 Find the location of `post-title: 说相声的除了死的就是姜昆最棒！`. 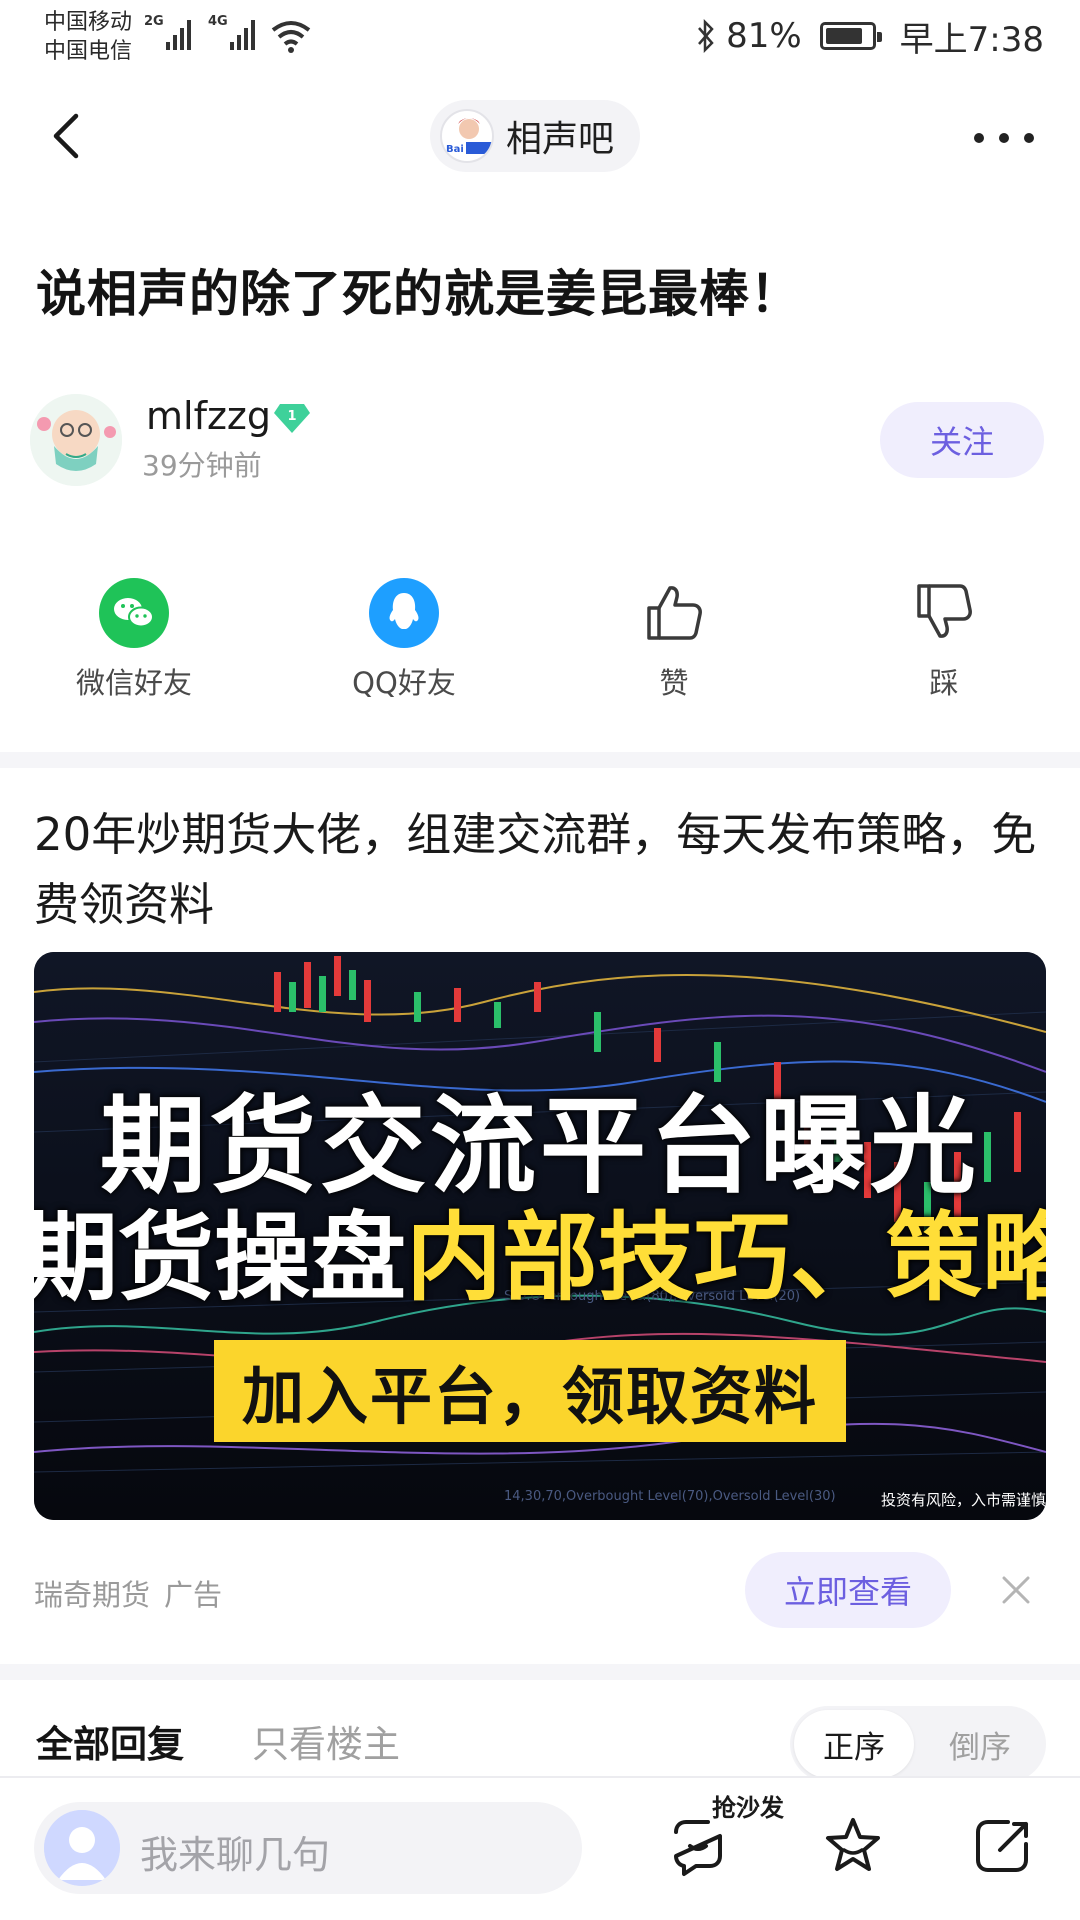

post-title: 说相声的除了死的就是姜昆最棒！ is located at coordinates (418, 294).